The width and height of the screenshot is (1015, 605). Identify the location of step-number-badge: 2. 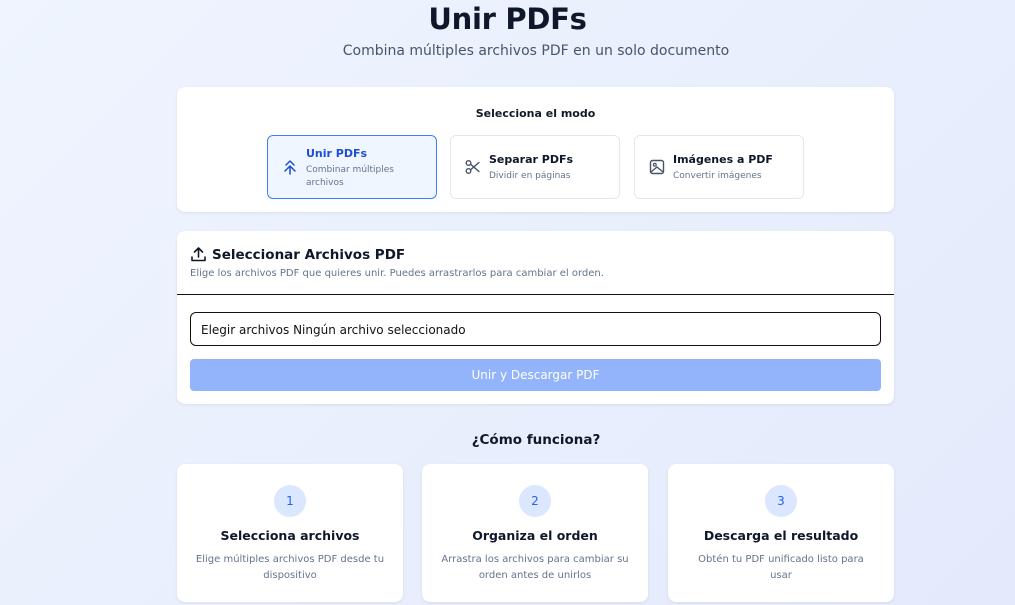
(535, 501).